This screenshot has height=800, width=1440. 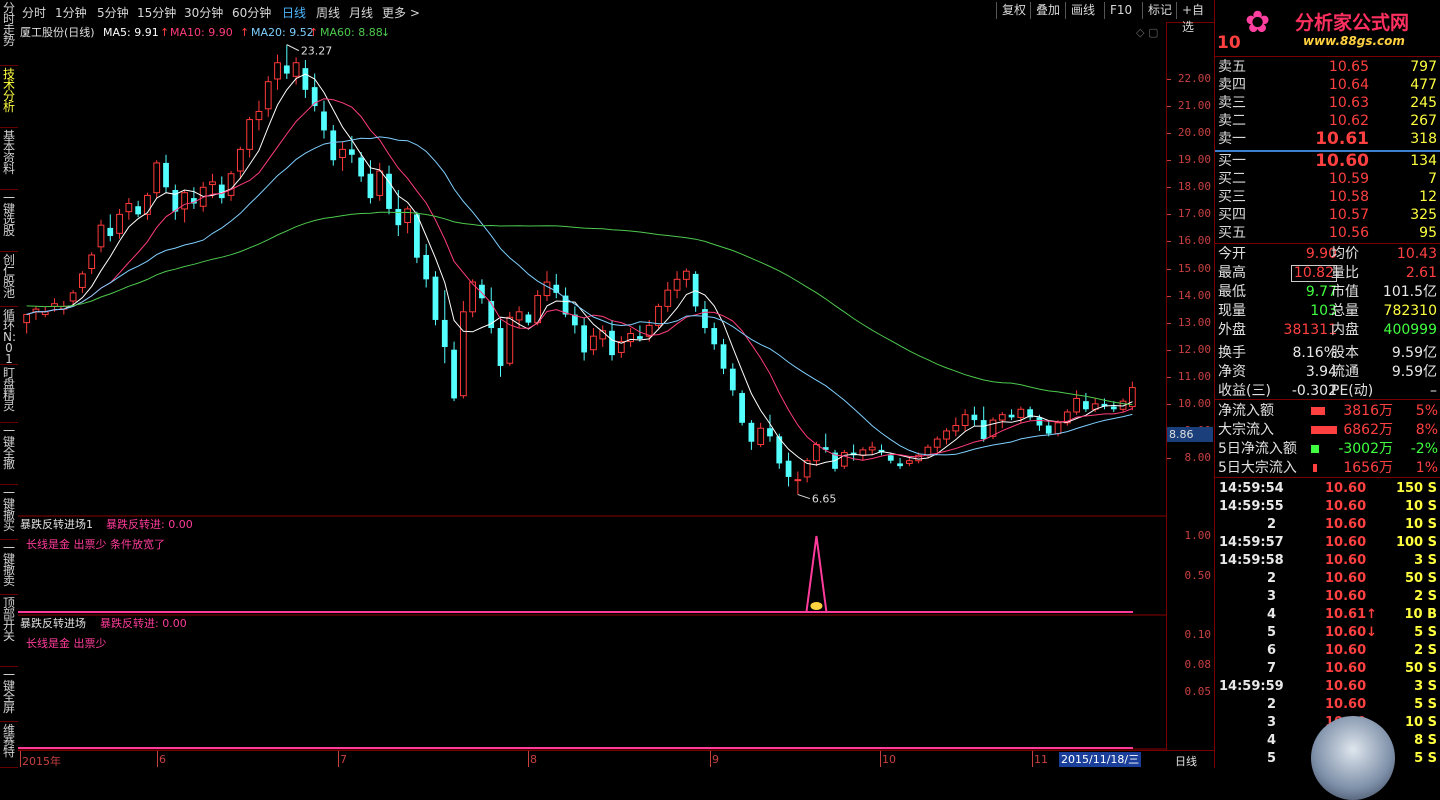 What do you see at coordinates (1327, 254) in the screenshot?
I see `stat-row: 今开 9.90 均价 10.43` at bounding box center [1327, 254].